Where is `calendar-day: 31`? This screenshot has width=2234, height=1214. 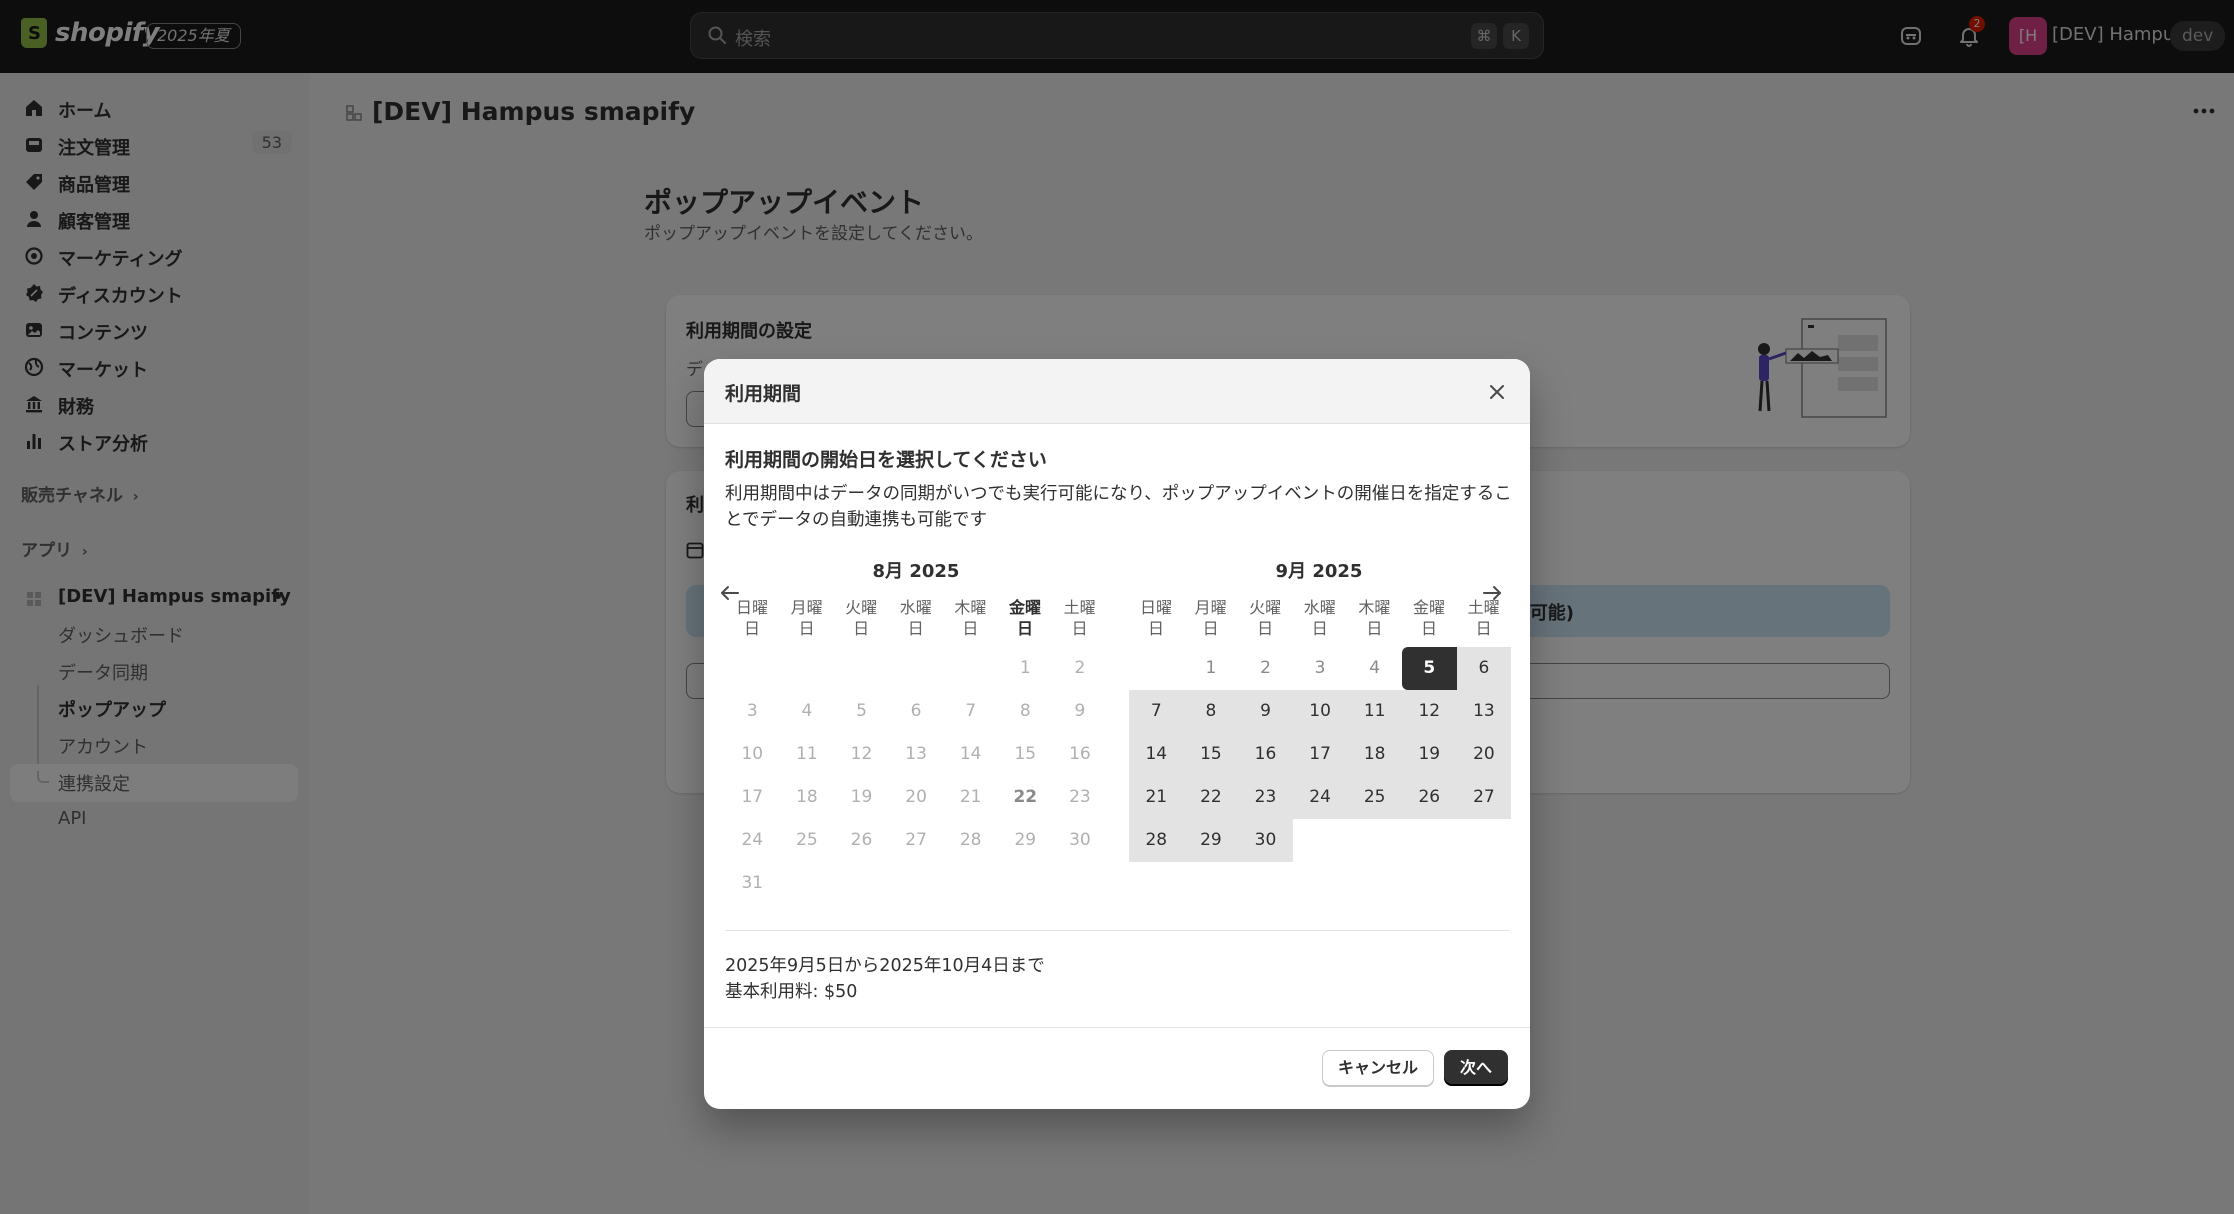
calendar-day: 31 is located at coordinates (752, 883).